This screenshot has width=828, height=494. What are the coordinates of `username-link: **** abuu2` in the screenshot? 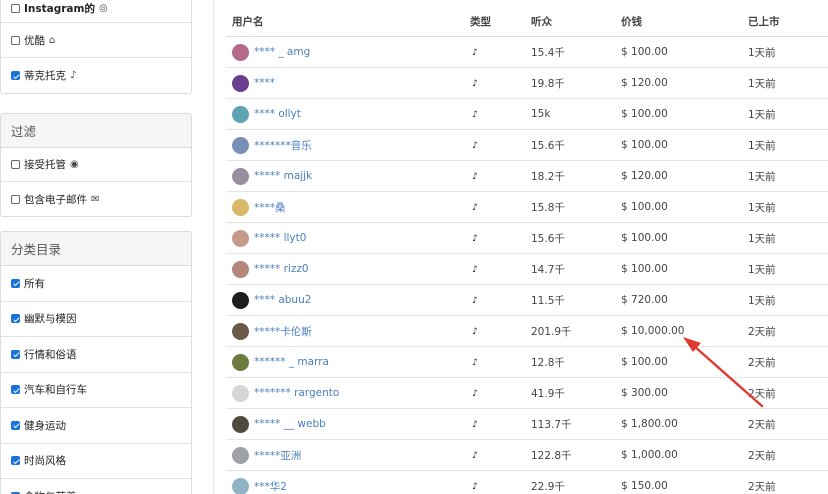 It's located at (282, 300).